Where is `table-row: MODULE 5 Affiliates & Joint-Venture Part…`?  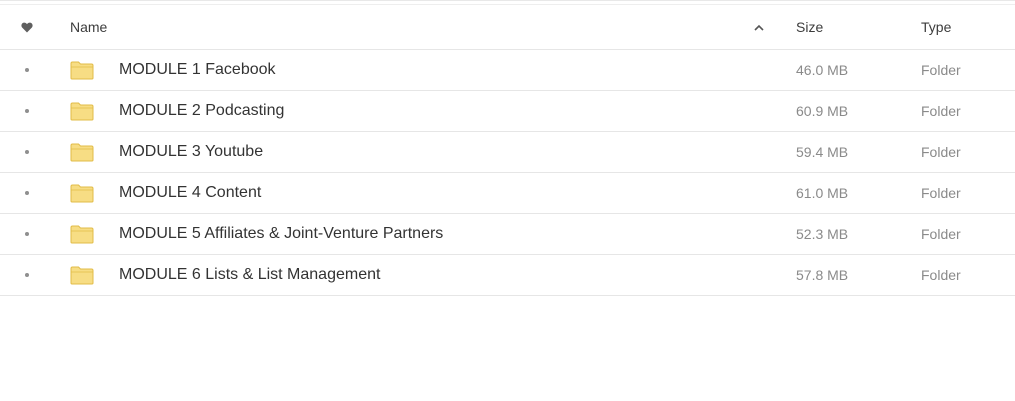 table-row: MODULE 5 Affiliates & Joint-Venture Part… is located at coordinates (507, 234).